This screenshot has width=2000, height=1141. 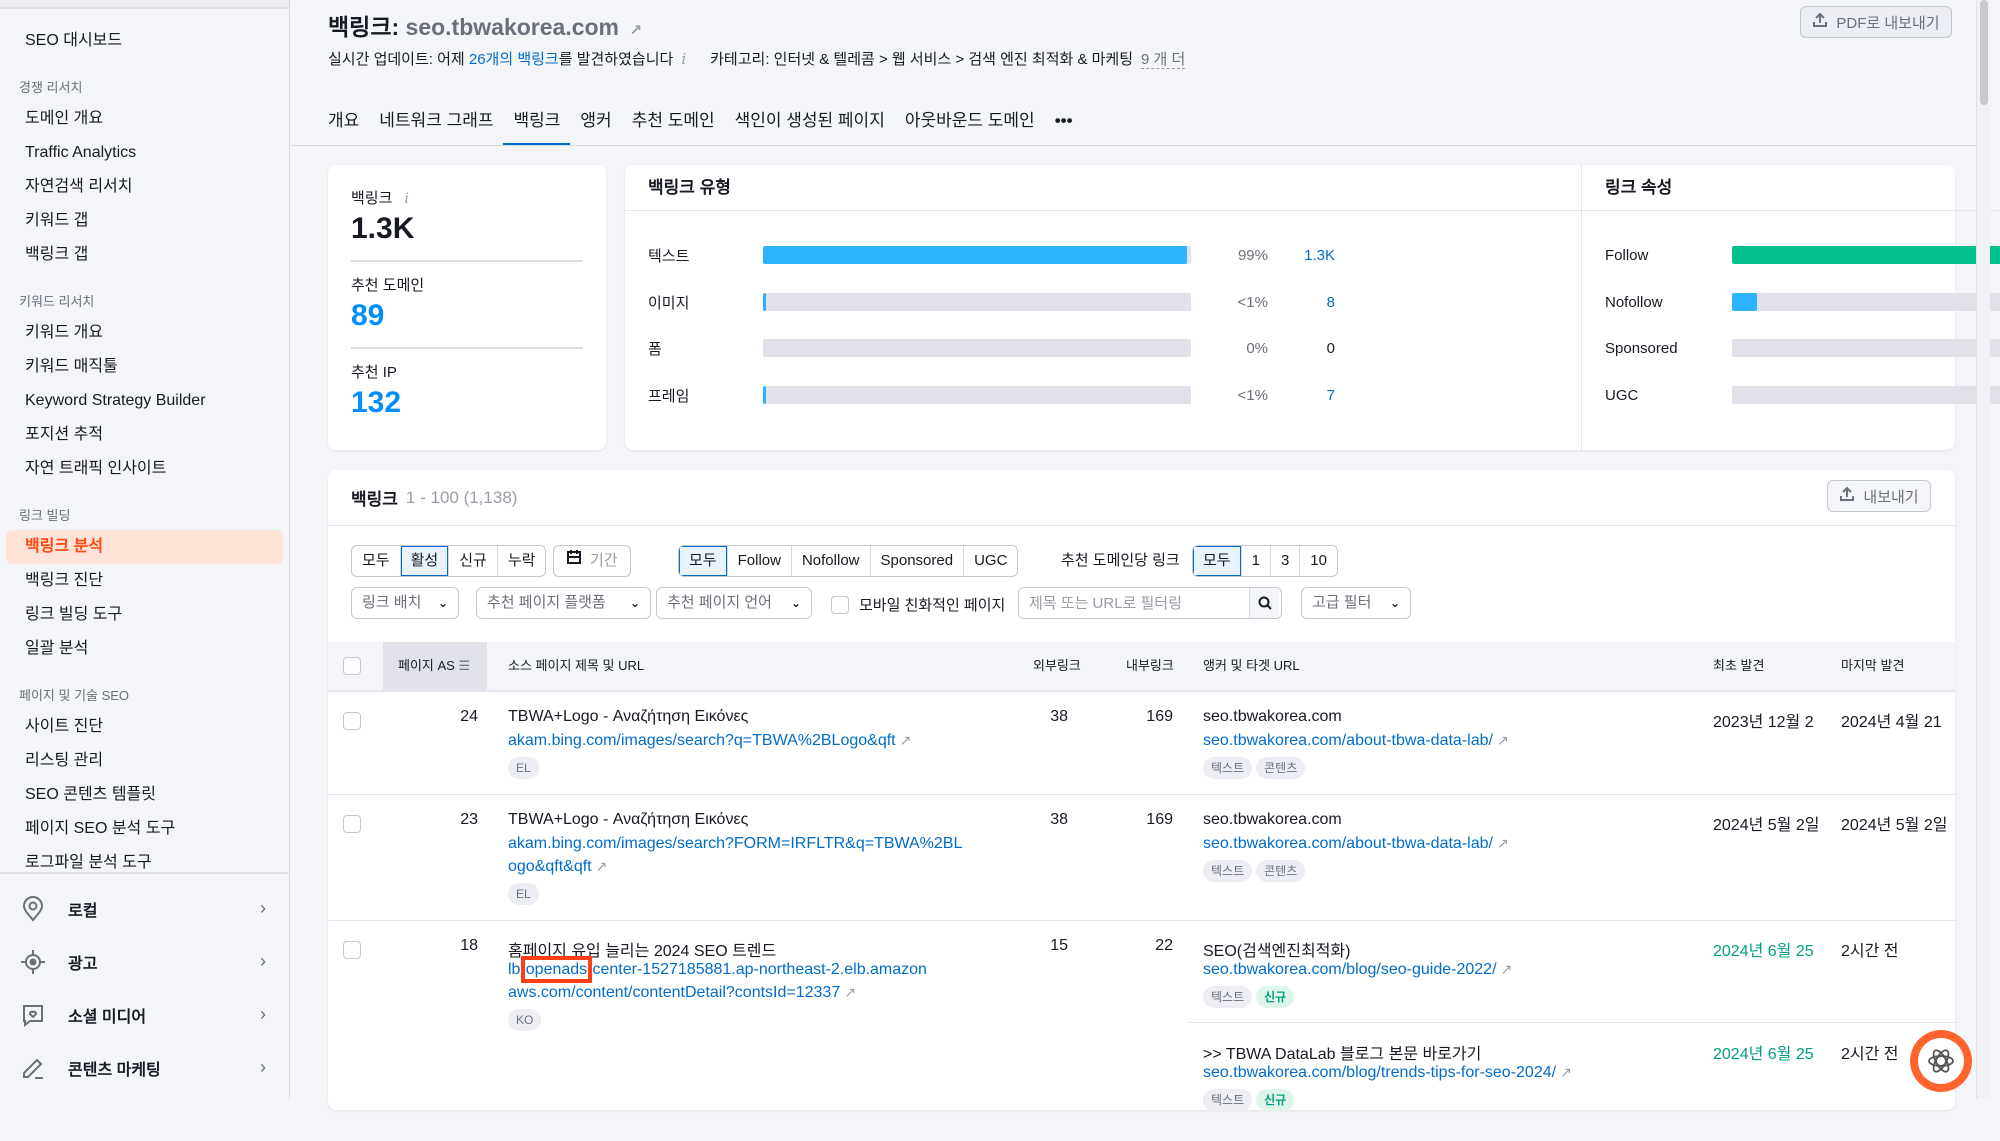 What do you see at coordinates (144, 401) in the screenshot?
I see `sidebar-item-keyword-strategy-builder: Keyword Strategy Builder` at bounding box center [144, 401].